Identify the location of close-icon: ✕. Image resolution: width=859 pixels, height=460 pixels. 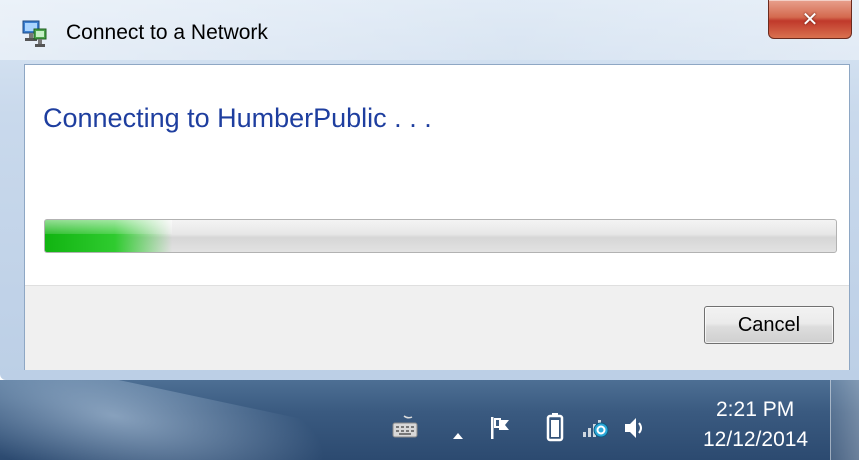
(810, 19).